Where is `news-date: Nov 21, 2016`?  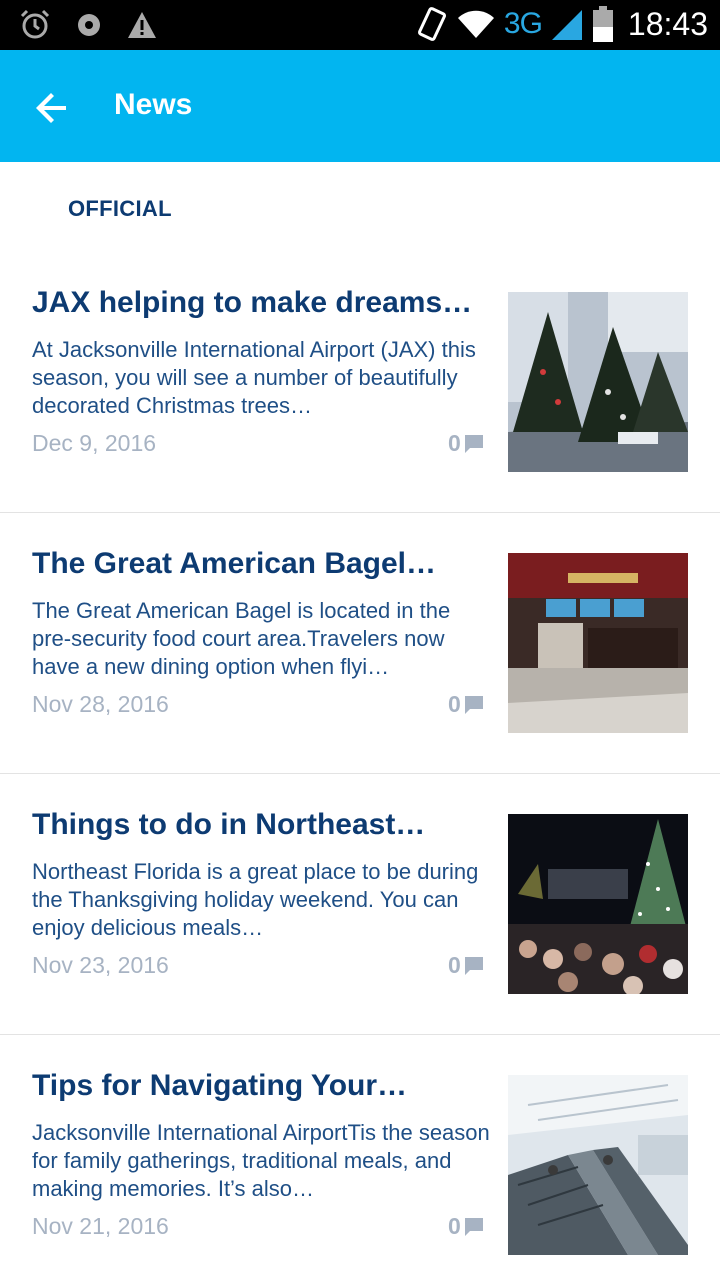 news-date: Nov 21, 2016 is located at coordinates (100, 1226).